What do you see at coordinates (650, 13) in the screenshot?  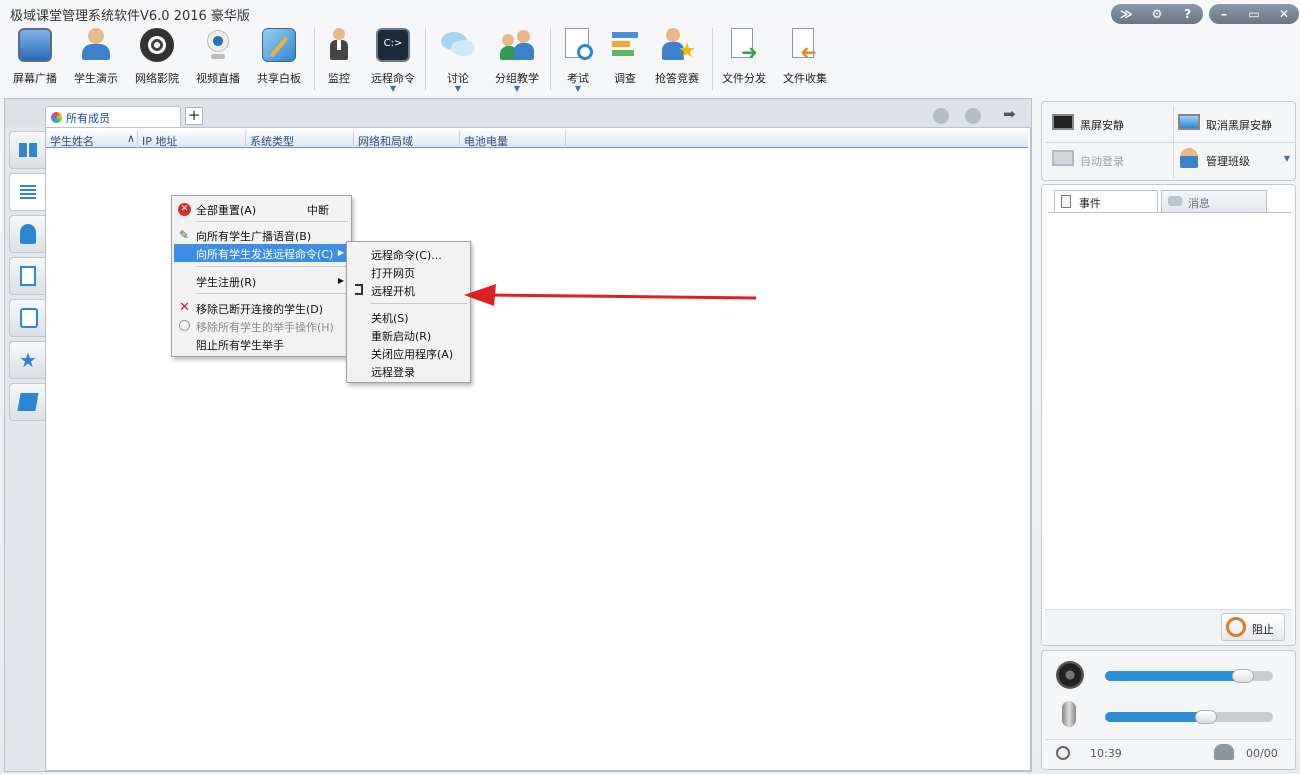 I see `title-bar: 极域课堂管理系统软件V6.0 2016 豪华版 ≫ ⚙ ? – ▭ ✕` at bounding box center [650, 13].